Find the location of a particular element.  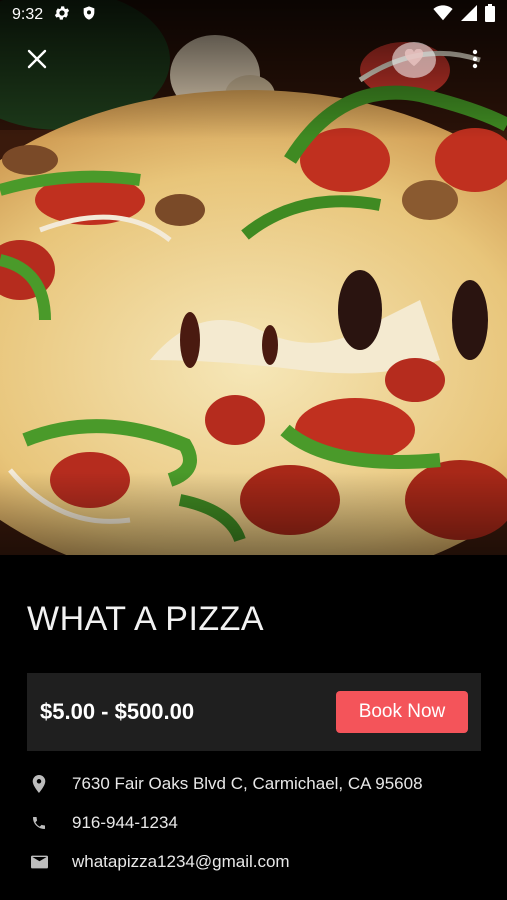

status-time: 9:32 is located at coordinates (28, 14).